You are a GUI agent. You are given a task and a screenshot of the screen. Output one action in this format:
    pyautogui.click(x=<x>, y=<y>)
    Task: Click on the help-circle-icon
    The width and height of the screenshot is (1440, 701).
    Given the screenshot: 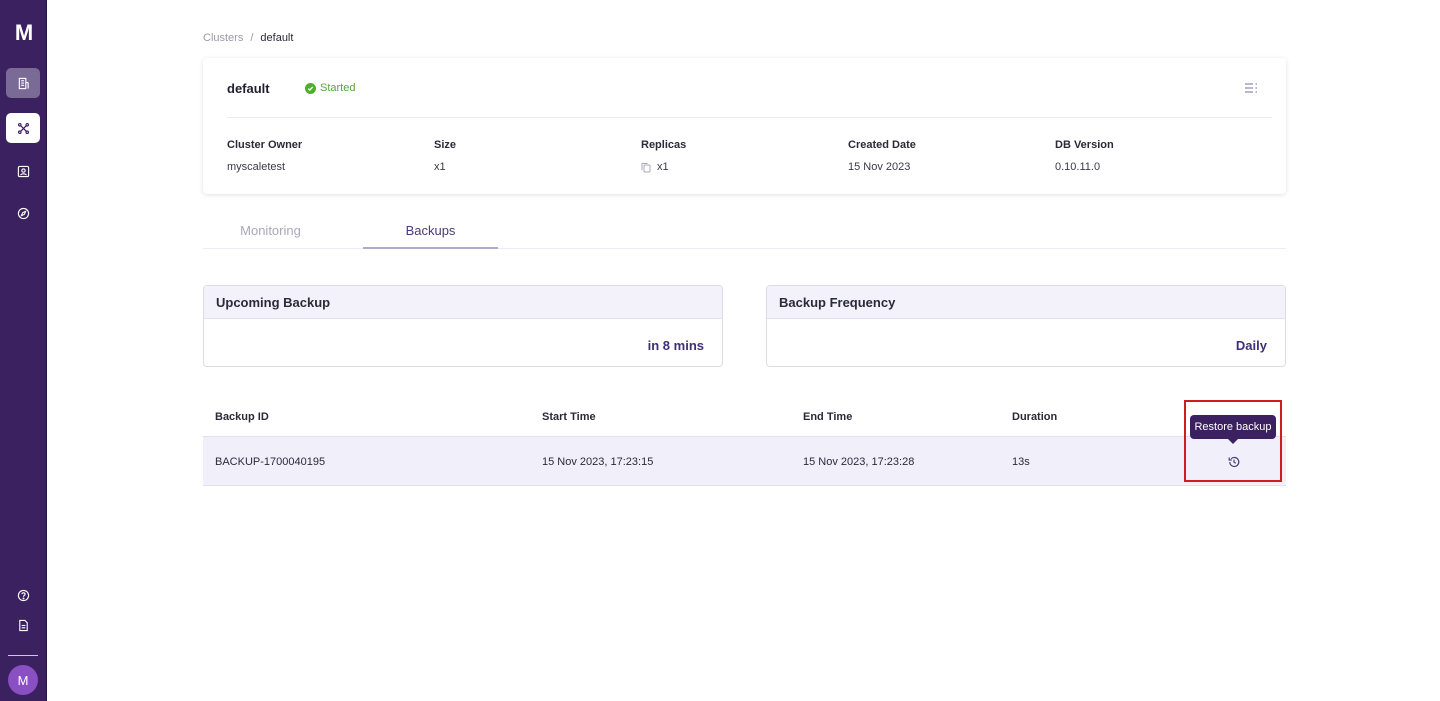 What is the action you would take?
    pyautogui.click(x=23, y=595)
    